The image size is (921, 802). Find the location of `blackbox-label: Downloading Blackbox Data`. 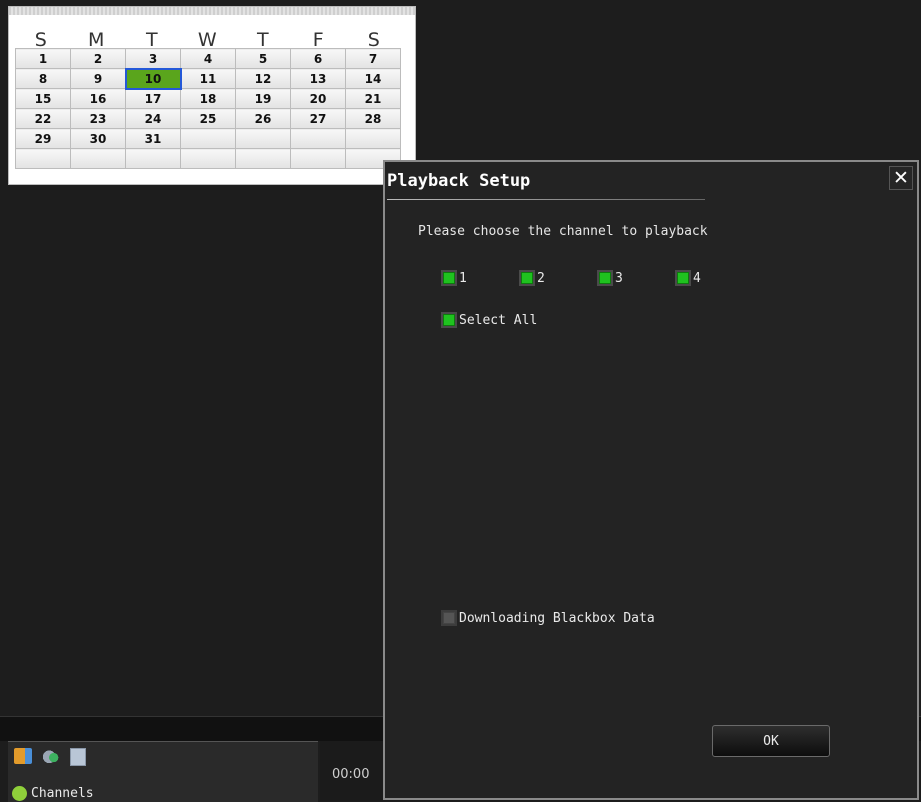

blackbox-label: Downloading Blackbox Data is located at coordinates (557, 618).